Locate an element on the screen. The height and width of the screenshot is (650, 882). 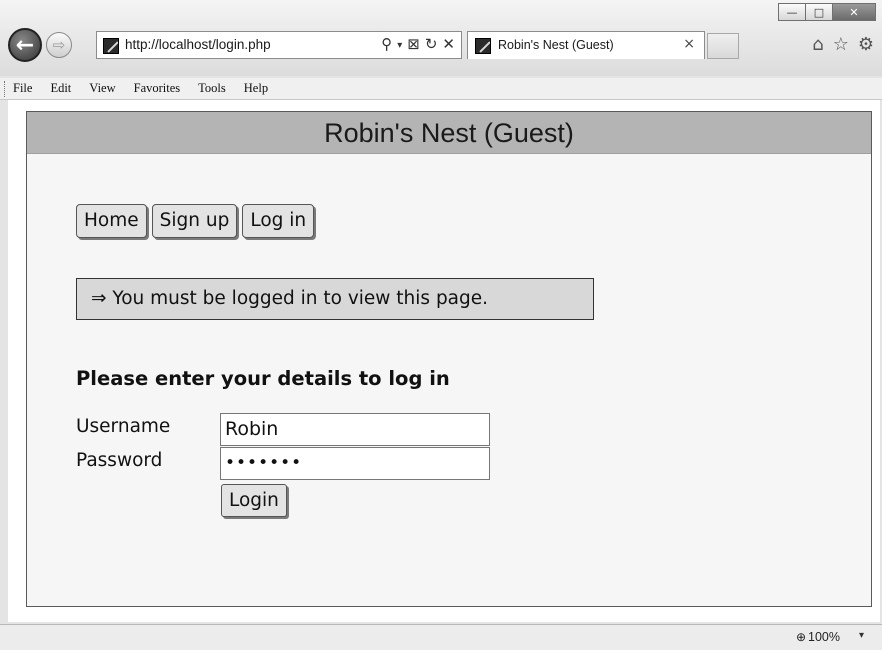
site-nav: Home Sign up Log in is located at coordinates (195, 221).